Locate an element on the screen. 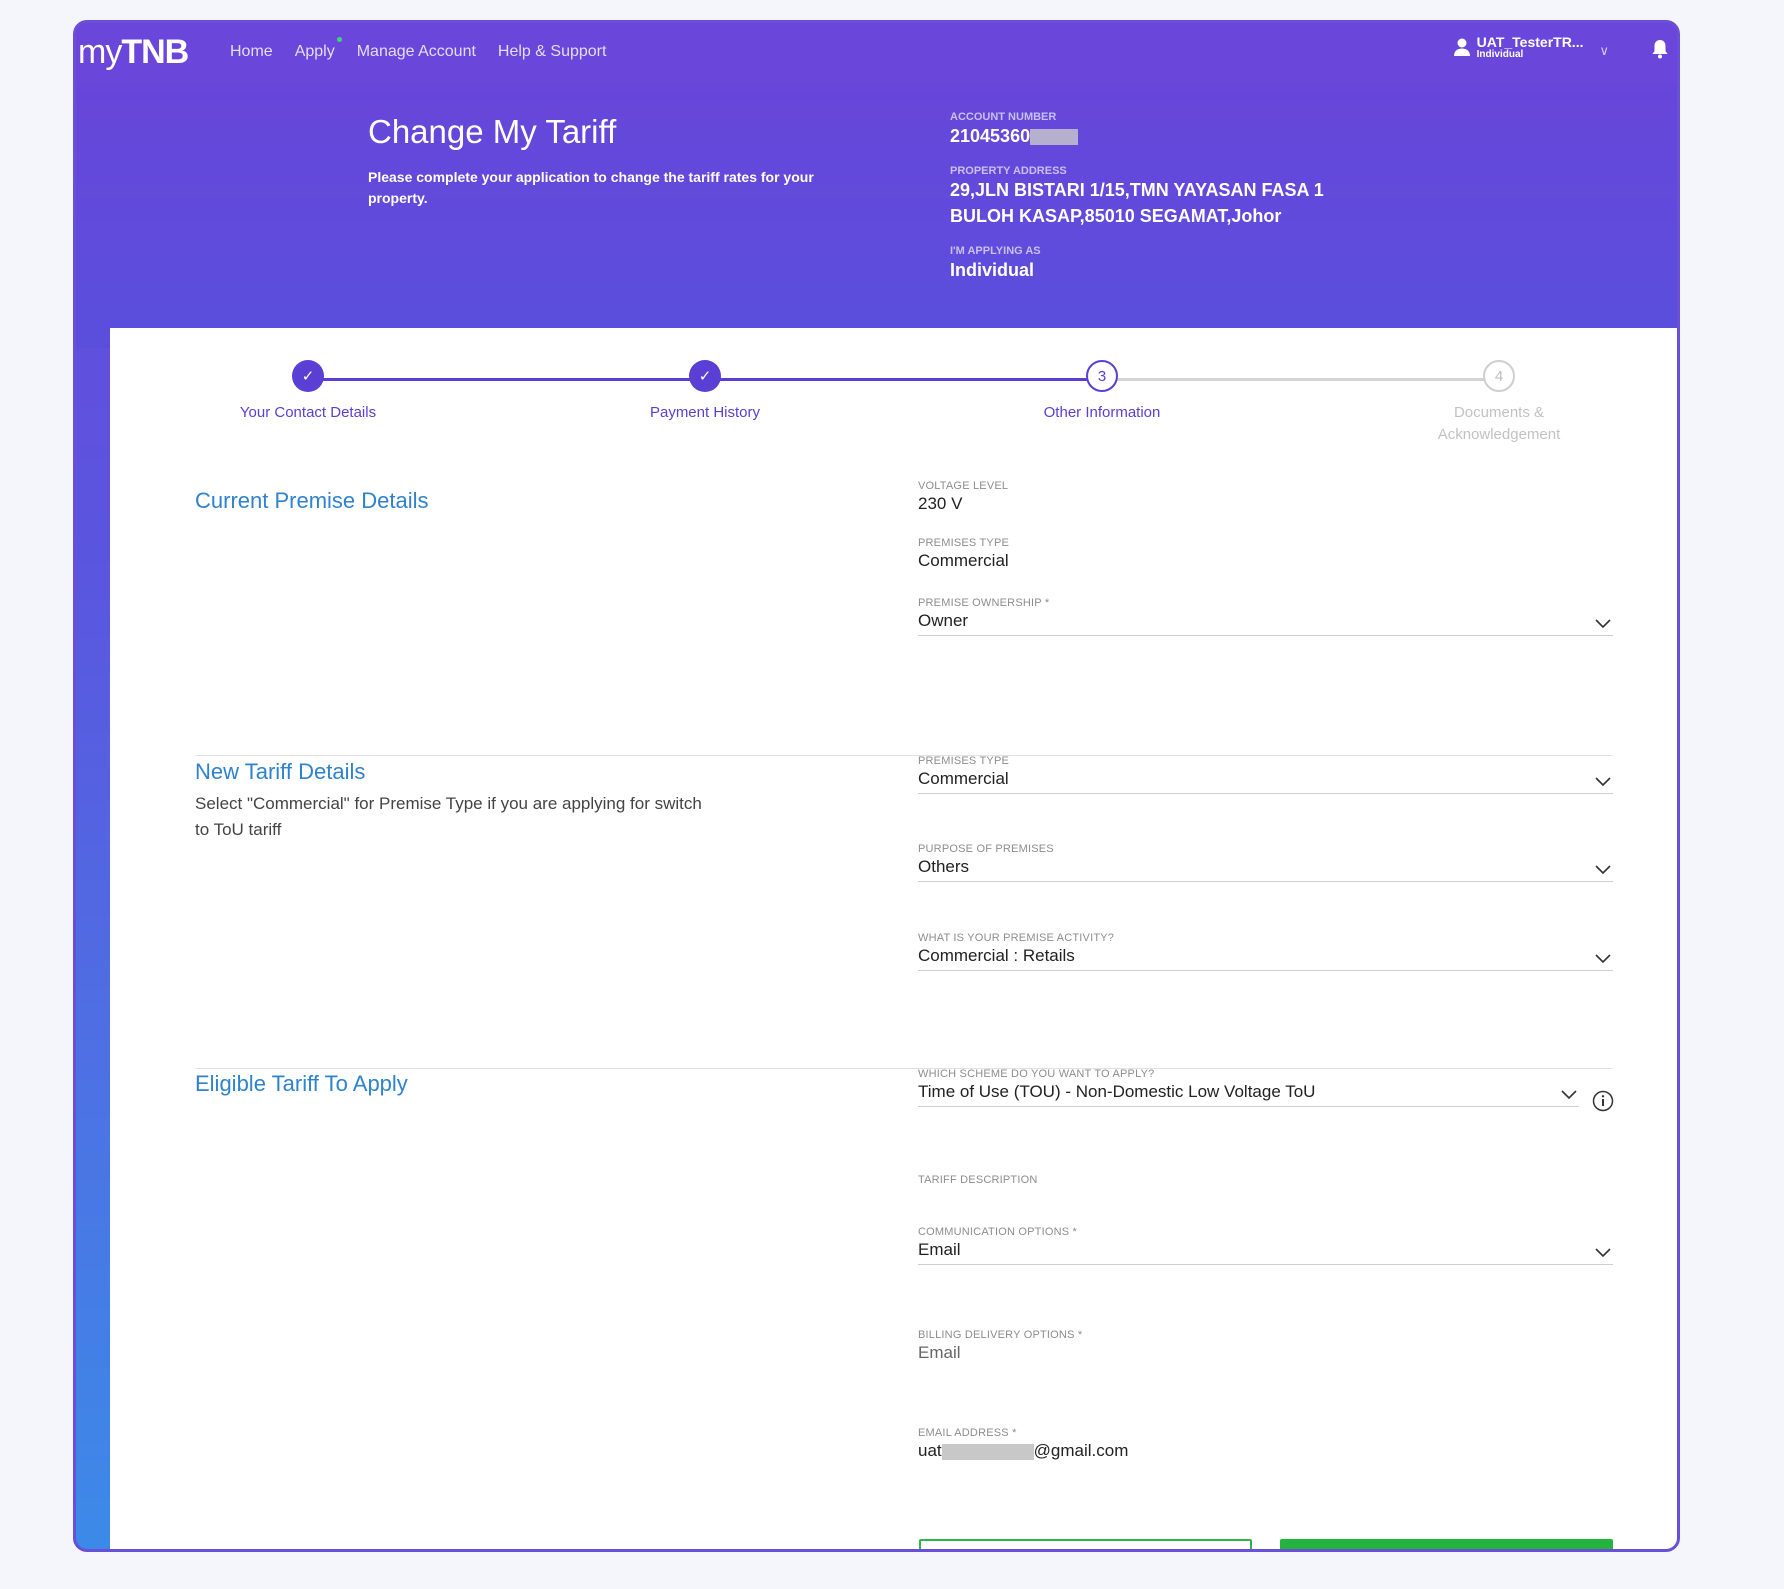  nav-apply: Apply is located at coordinates (318, 49).